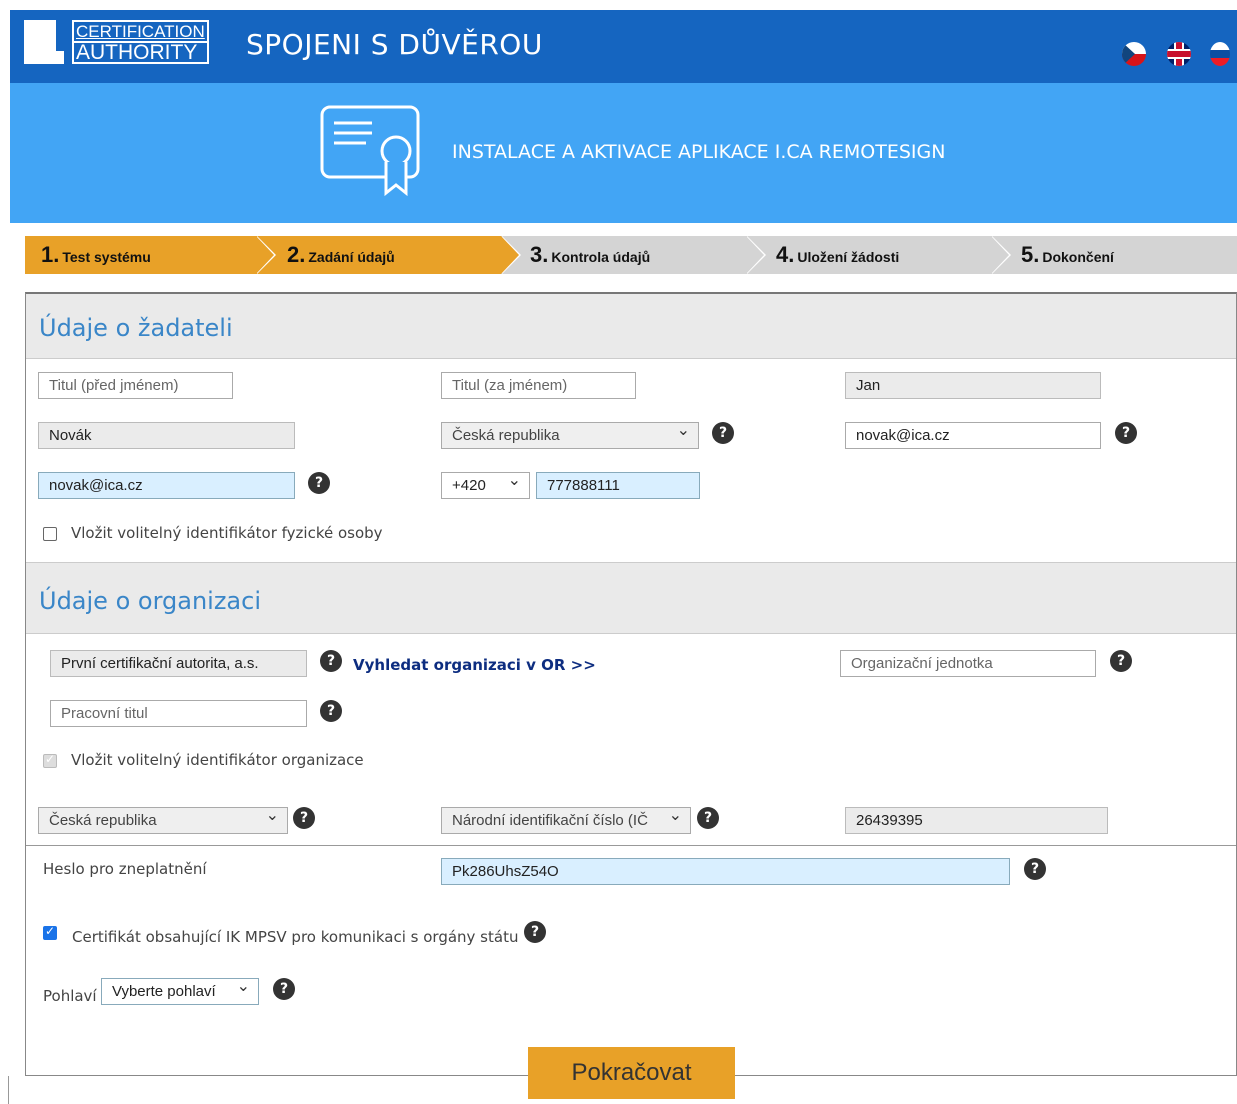 The width and height of the screenshot is (1237, 1104). Describe the element at coordinates (44, 42) in the screenshot. I see `logo-mark` at that location.